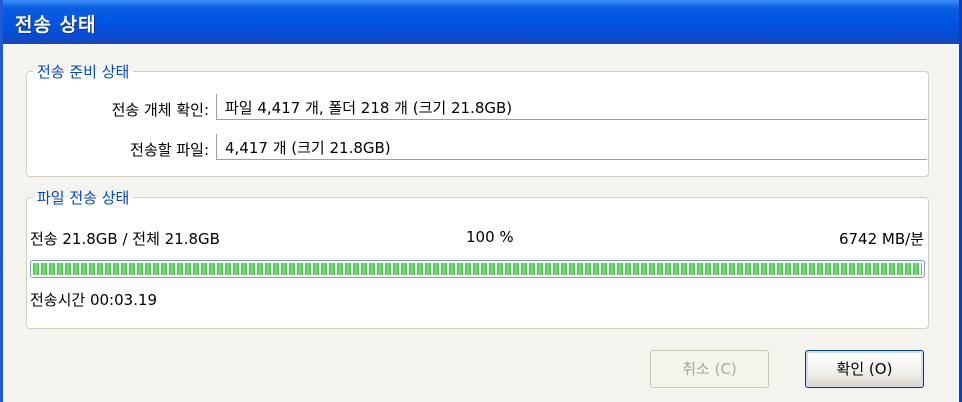 The width and height of the screenshot is (962, 402). What do you see at coordinates (125, 239) in the screenshot?
I see `transferred-size-text: 전송 21.8GB / 전체 21.8GB` at bounding box center [125, 239].